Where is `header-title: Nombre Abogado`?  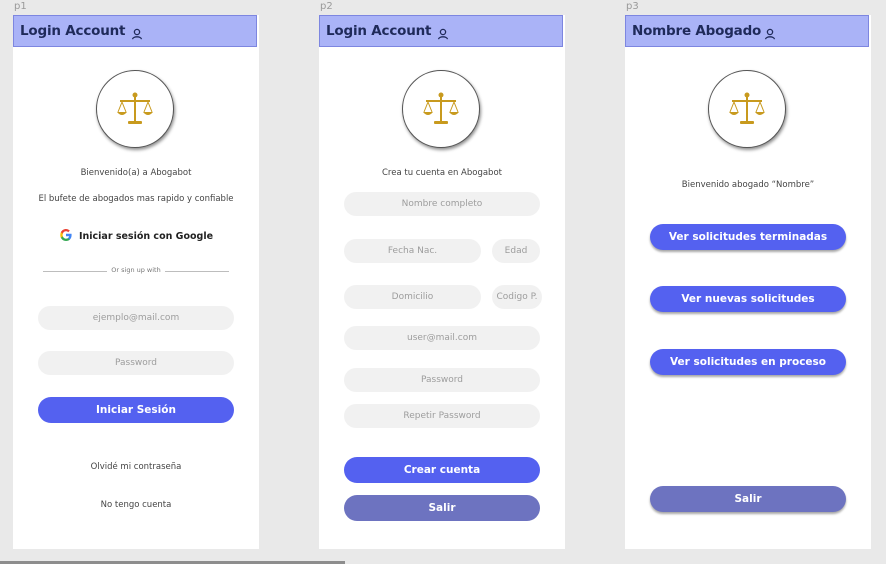 header-title: Nombre Abogado is located at coordinates (697, 31).